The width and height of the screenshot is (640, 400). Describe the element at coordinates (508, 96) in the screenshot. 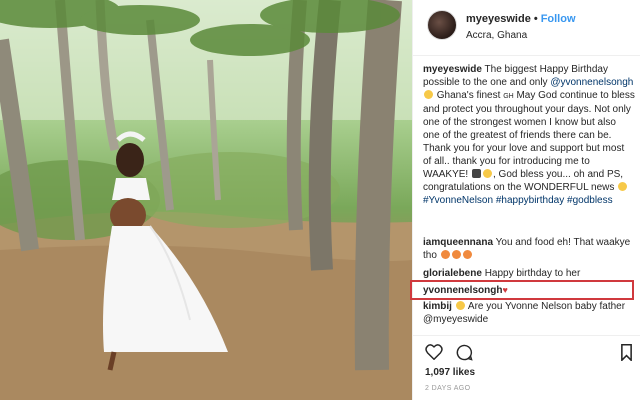

I see `ghana-flag-icon: GH` at that location.